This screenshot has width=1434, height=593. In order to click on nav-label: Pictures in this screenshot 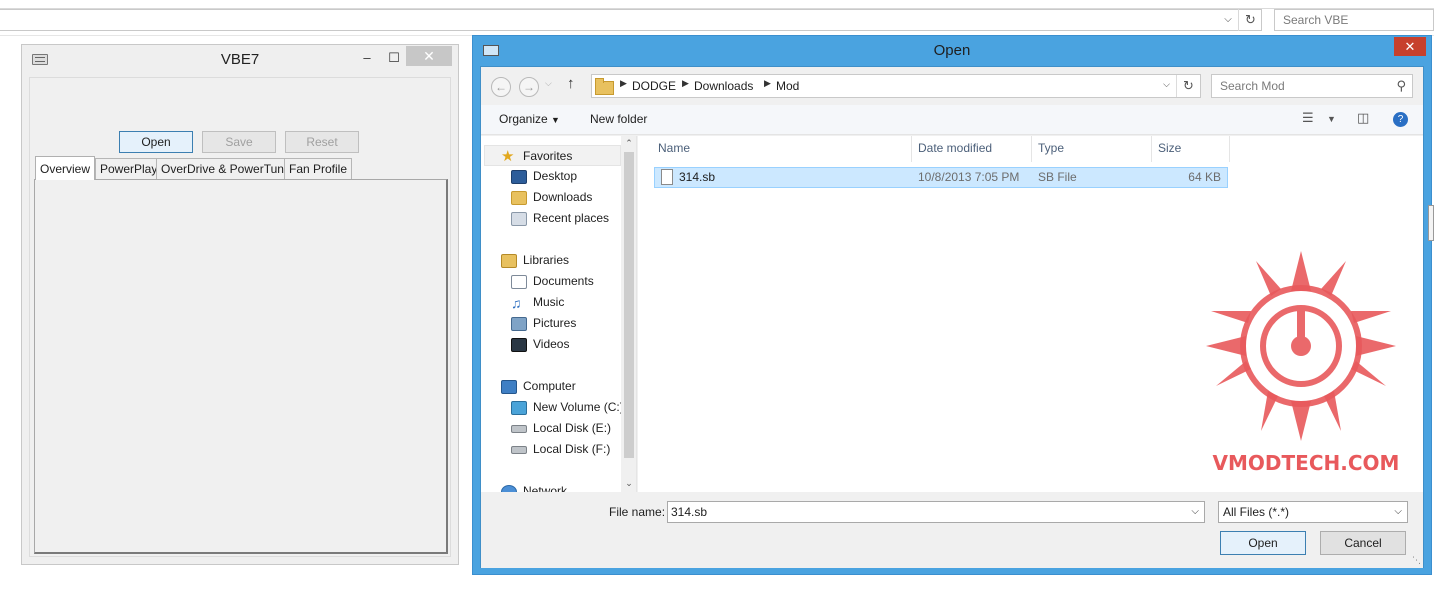, I will do `click(555, 323)`.